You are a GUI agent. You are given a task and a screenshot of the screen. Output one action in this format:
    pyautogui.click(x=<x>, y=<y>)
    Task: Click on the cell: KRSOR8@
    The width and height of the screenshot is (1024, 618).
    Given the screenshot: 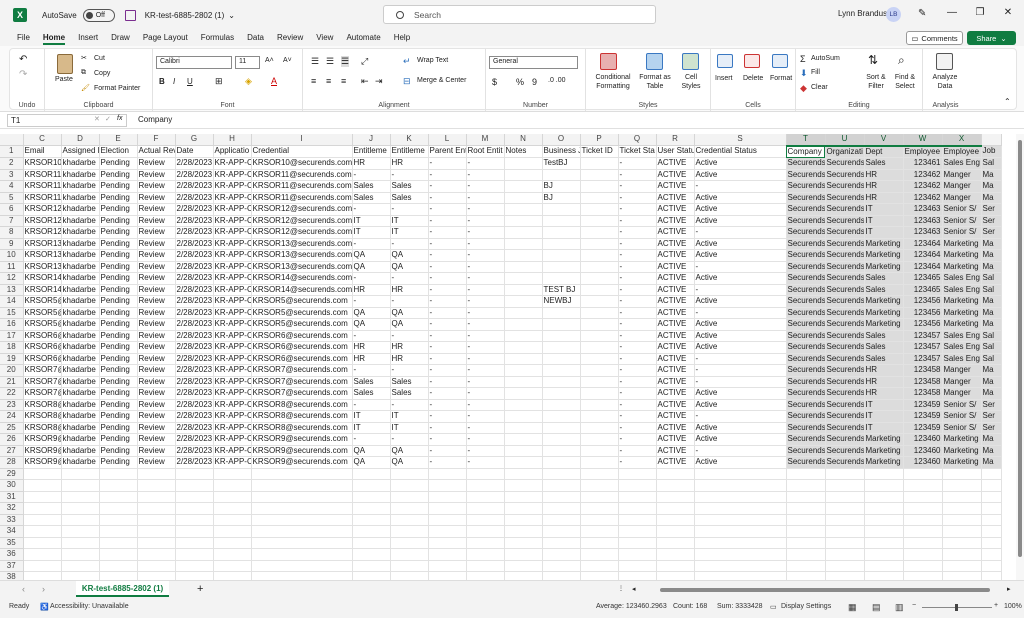 What is the action you would take?
    pyautogui.click(x=42, y=428)
    